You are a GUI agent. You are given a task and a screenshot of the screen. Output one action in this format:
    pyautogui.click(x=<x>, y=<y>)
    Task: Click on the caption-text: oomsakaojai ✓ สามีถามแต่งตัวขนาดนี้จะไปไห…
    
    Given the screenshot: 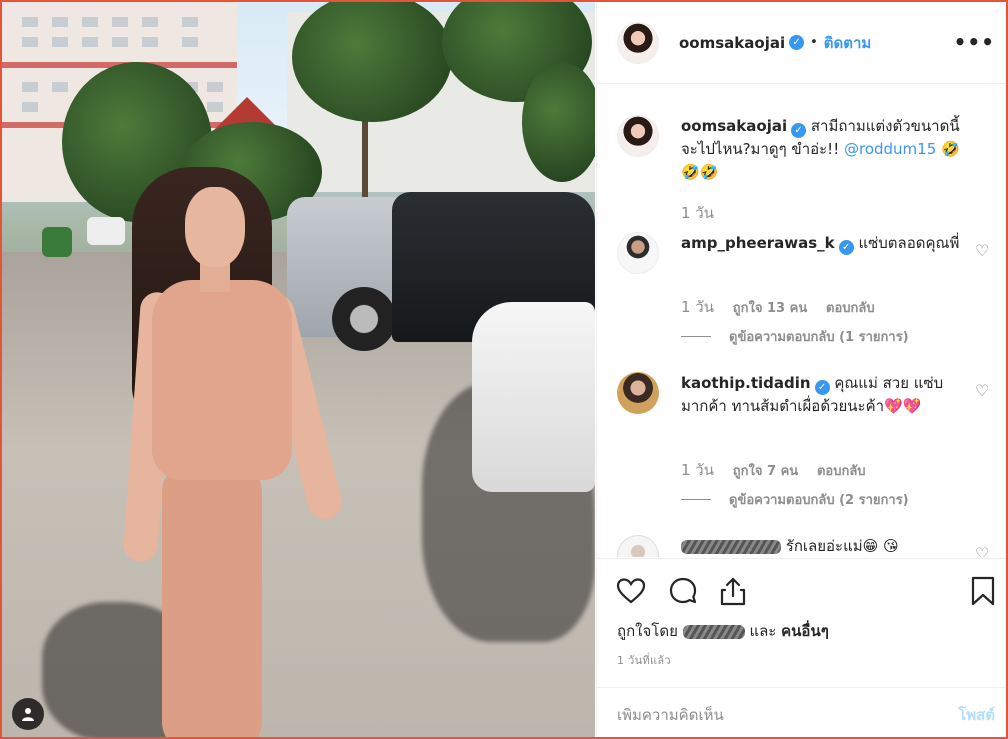 What is the action you would take?
    pyautogui.click(x=821, y=149)
    